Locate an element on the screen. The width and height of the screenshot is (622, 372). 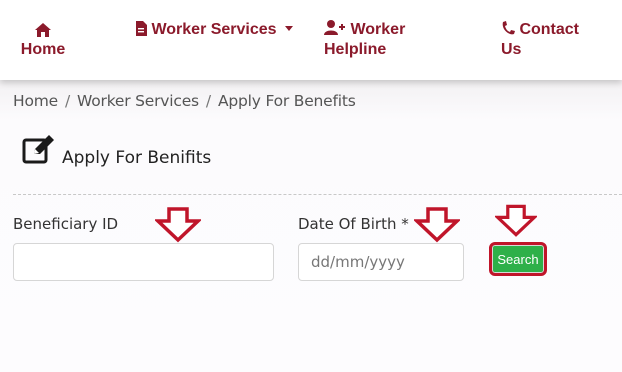
page-title: Apply For Benifits is located at coordinates (117, 151).